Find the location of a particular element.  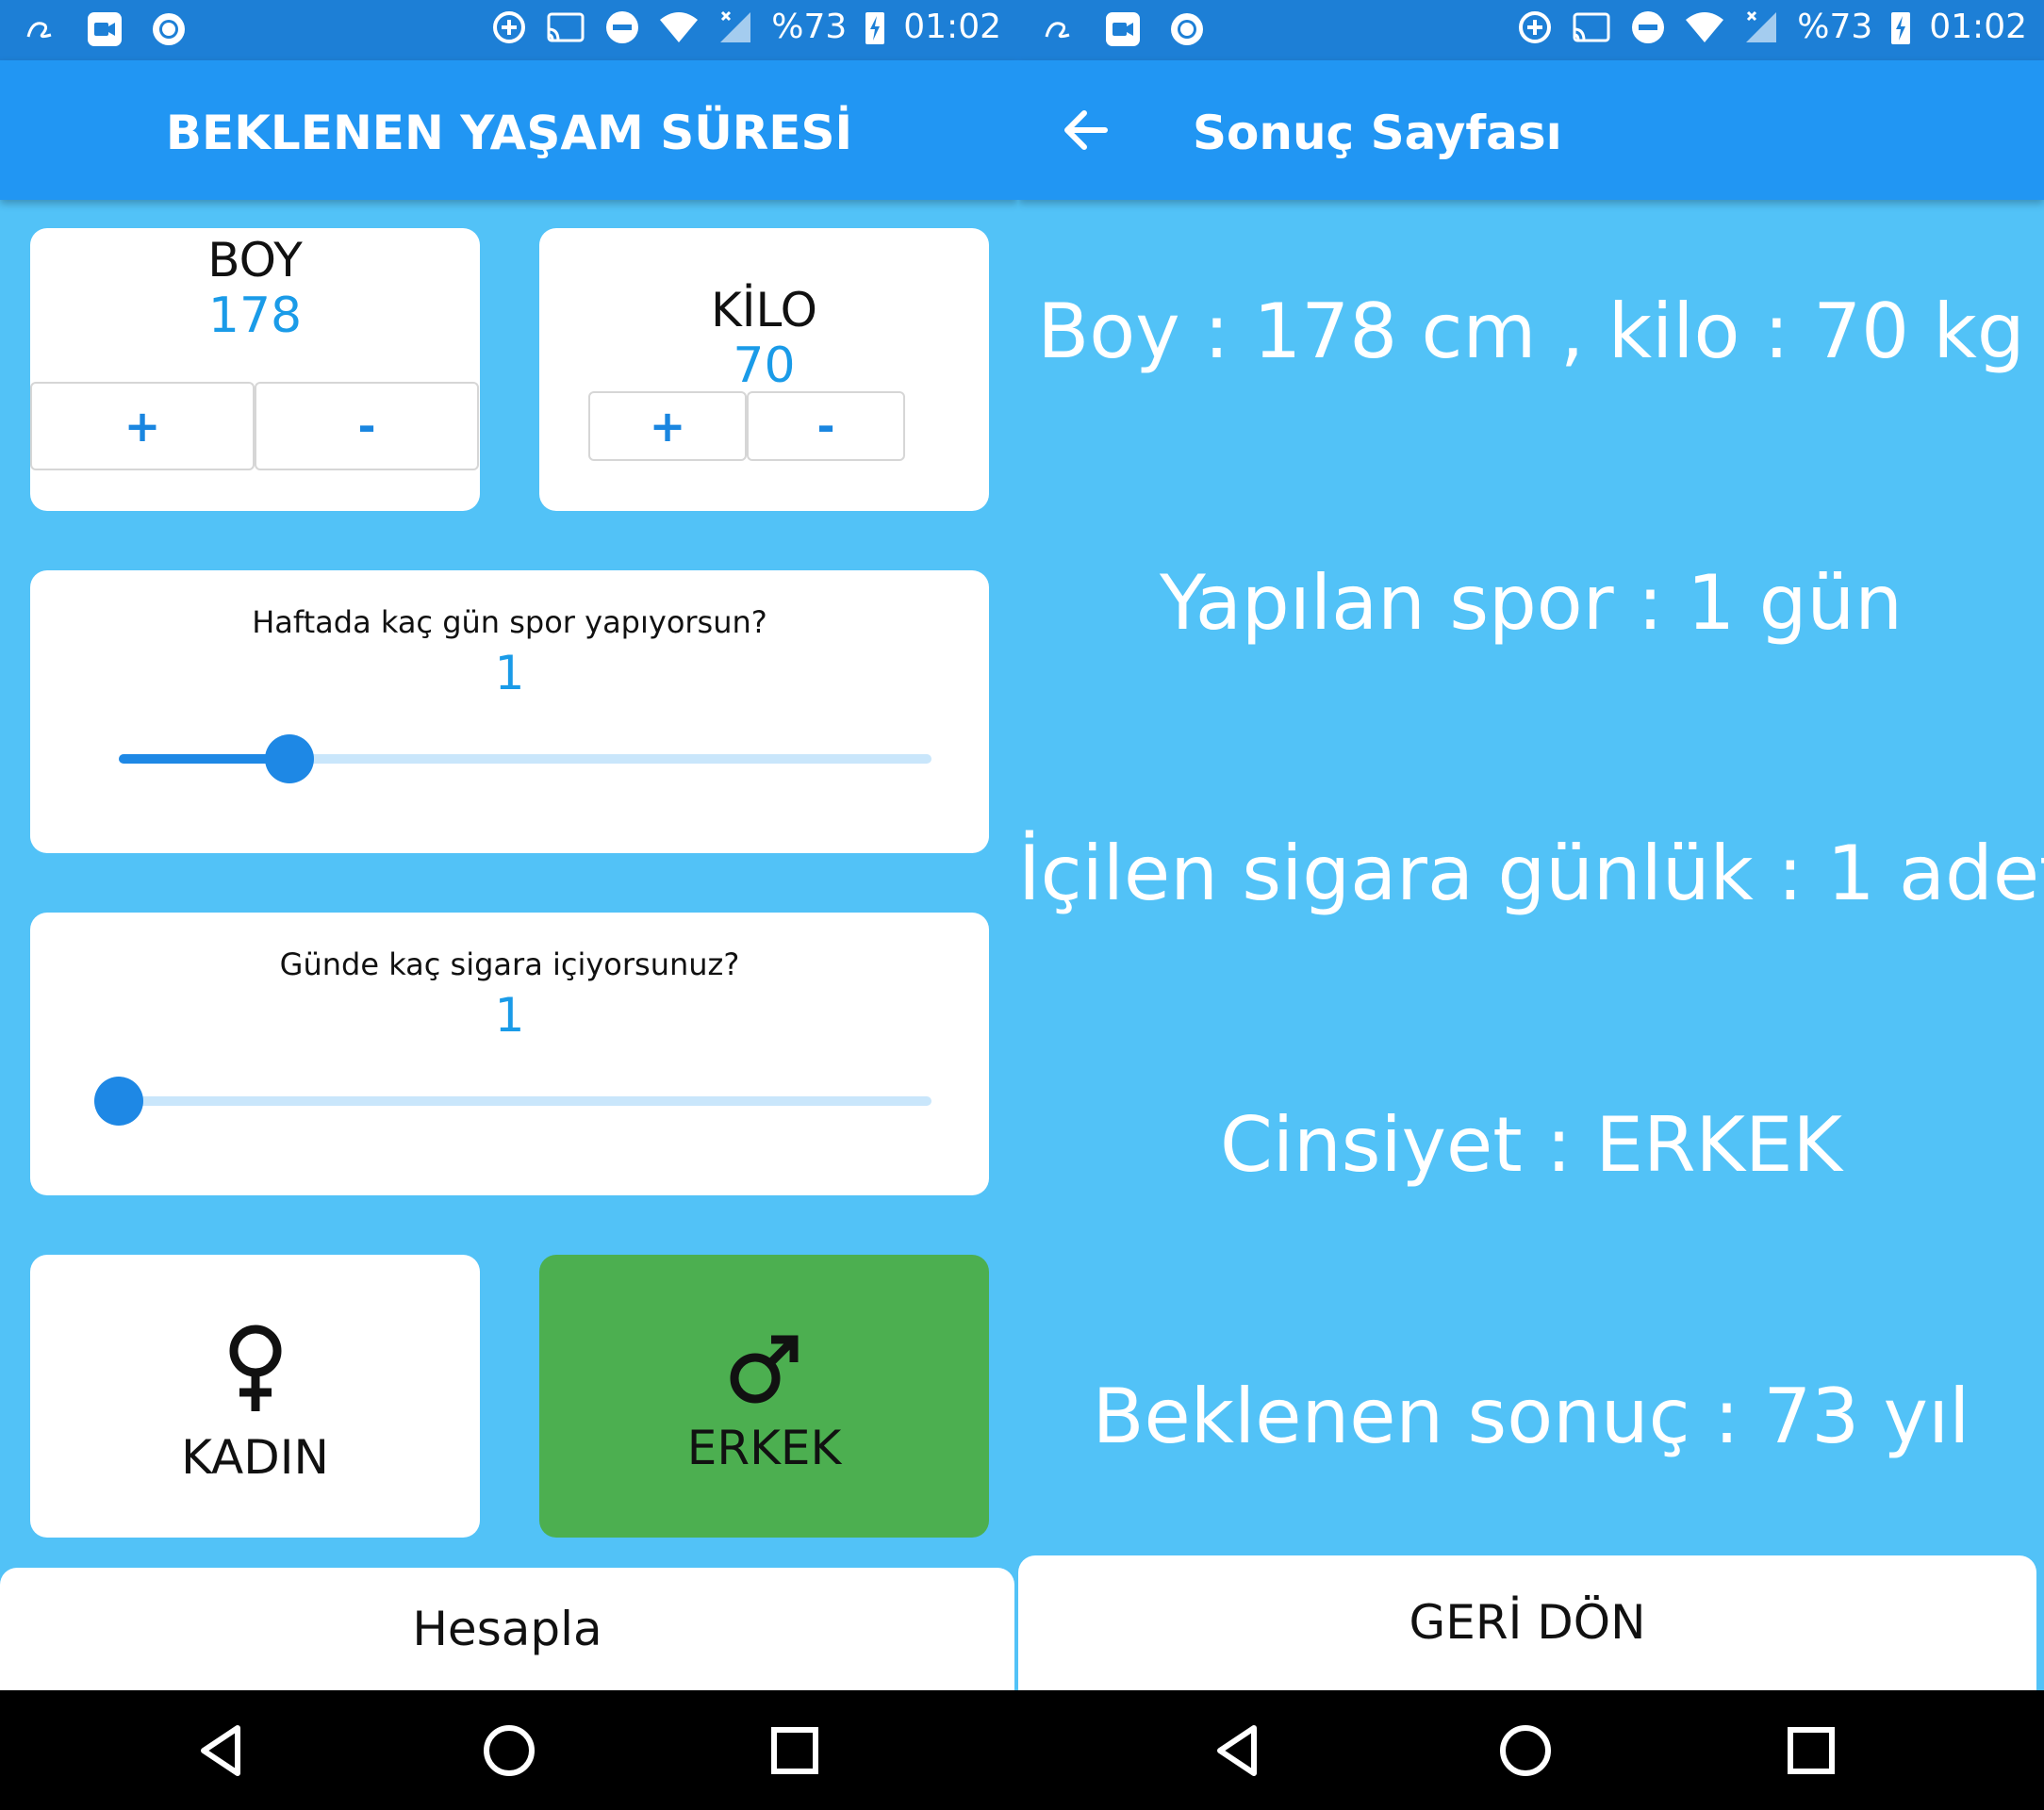

smoking-question: Günde kaç sigara içiyorsunuz? is located at coordinates (510, 964).